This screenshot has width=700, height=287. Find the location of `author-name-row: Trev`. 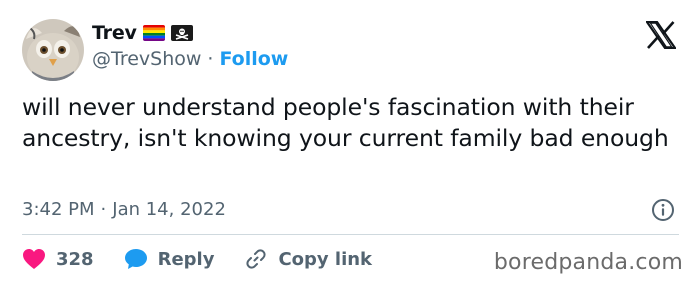

author-name-row: Trev is located at coordinates (142, 33).